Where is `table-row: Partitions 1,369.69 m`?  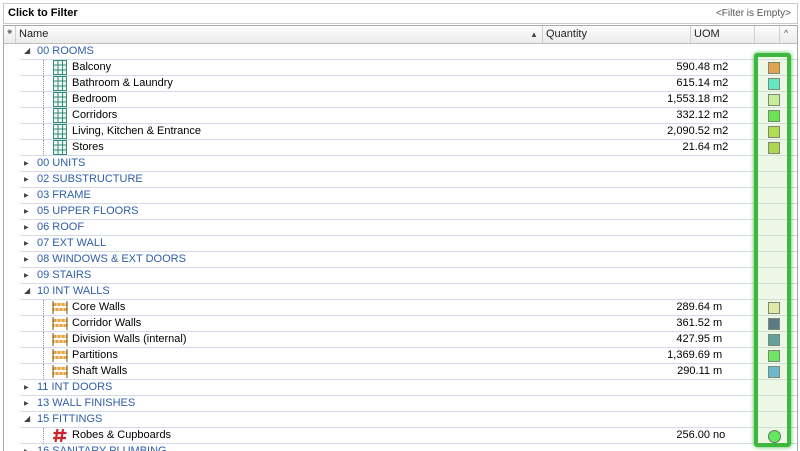
table-row: Partitions 1,369.69 m is located at coordinates (400, 356).